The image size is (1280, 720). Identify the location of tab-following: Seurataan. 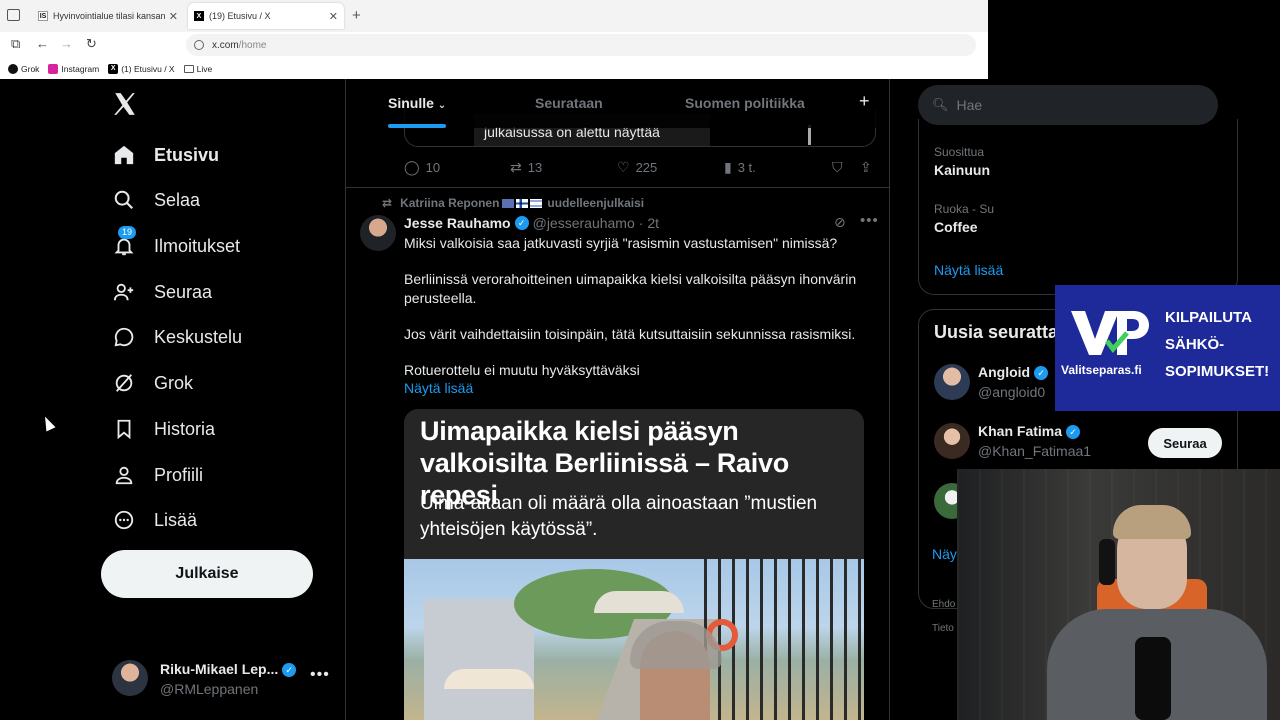
(569, 103).